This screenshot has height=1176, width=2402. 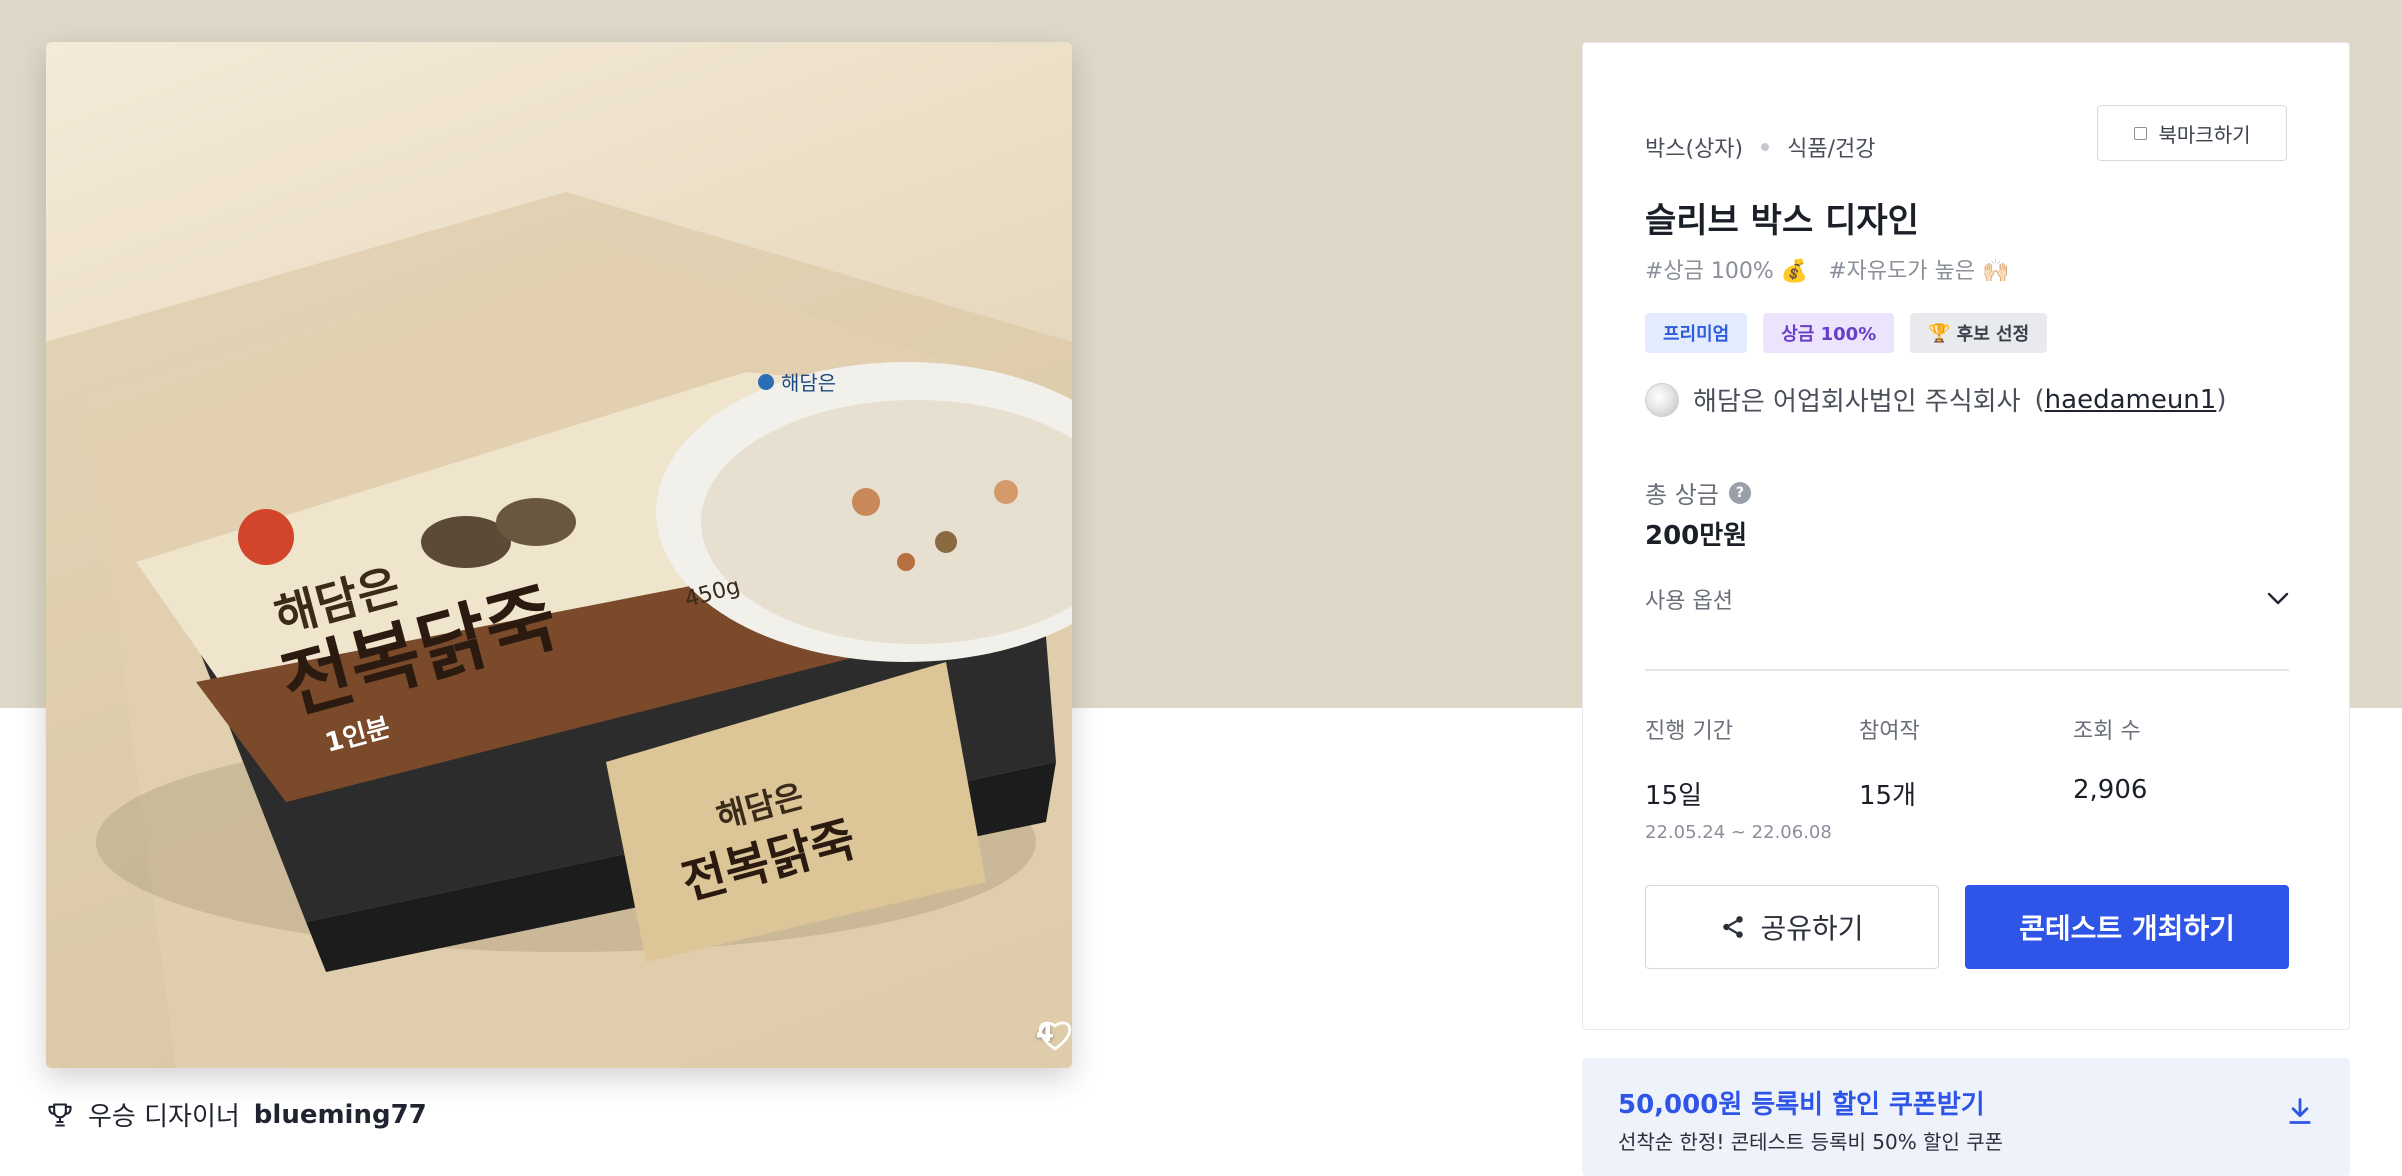 I want to click on usage-options-toggle: 사용 옵션, so click(x=1967, y=599).